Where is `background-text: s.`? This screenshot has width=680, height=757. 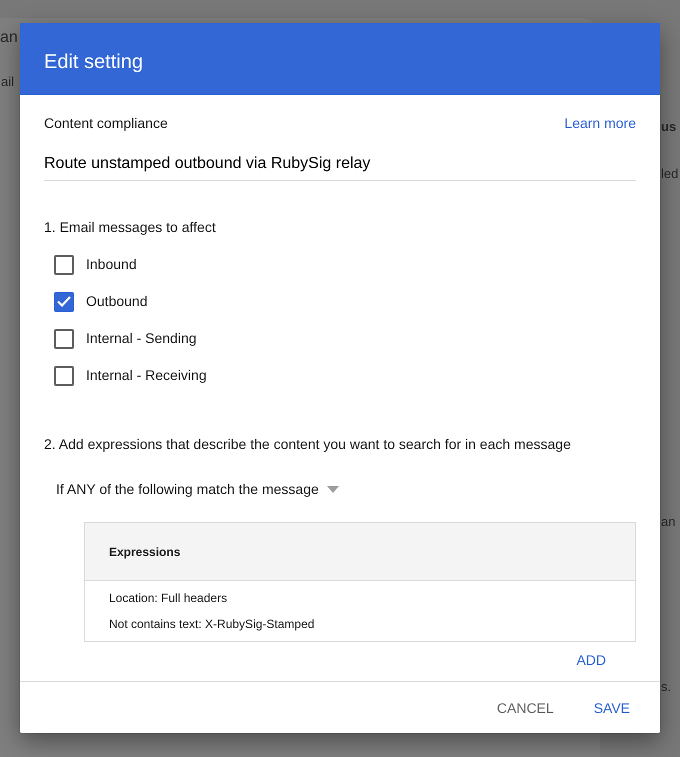 background-text: s. is located at coordinates (666, 687).